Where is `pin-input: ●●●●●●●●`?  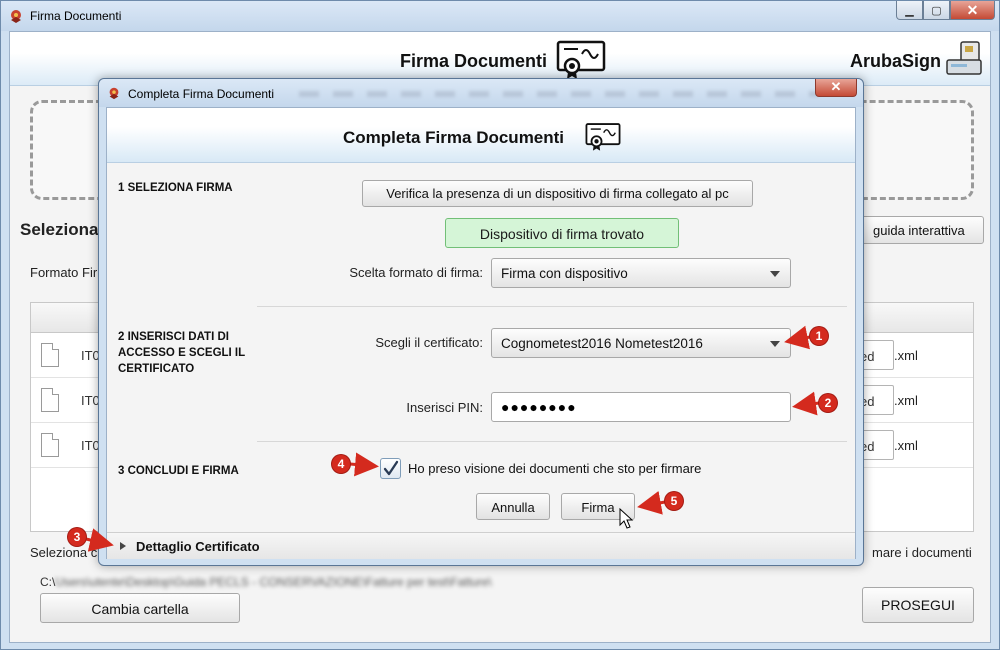
pin-input: ●●●●●●●● is located at coordinates (641, 407).